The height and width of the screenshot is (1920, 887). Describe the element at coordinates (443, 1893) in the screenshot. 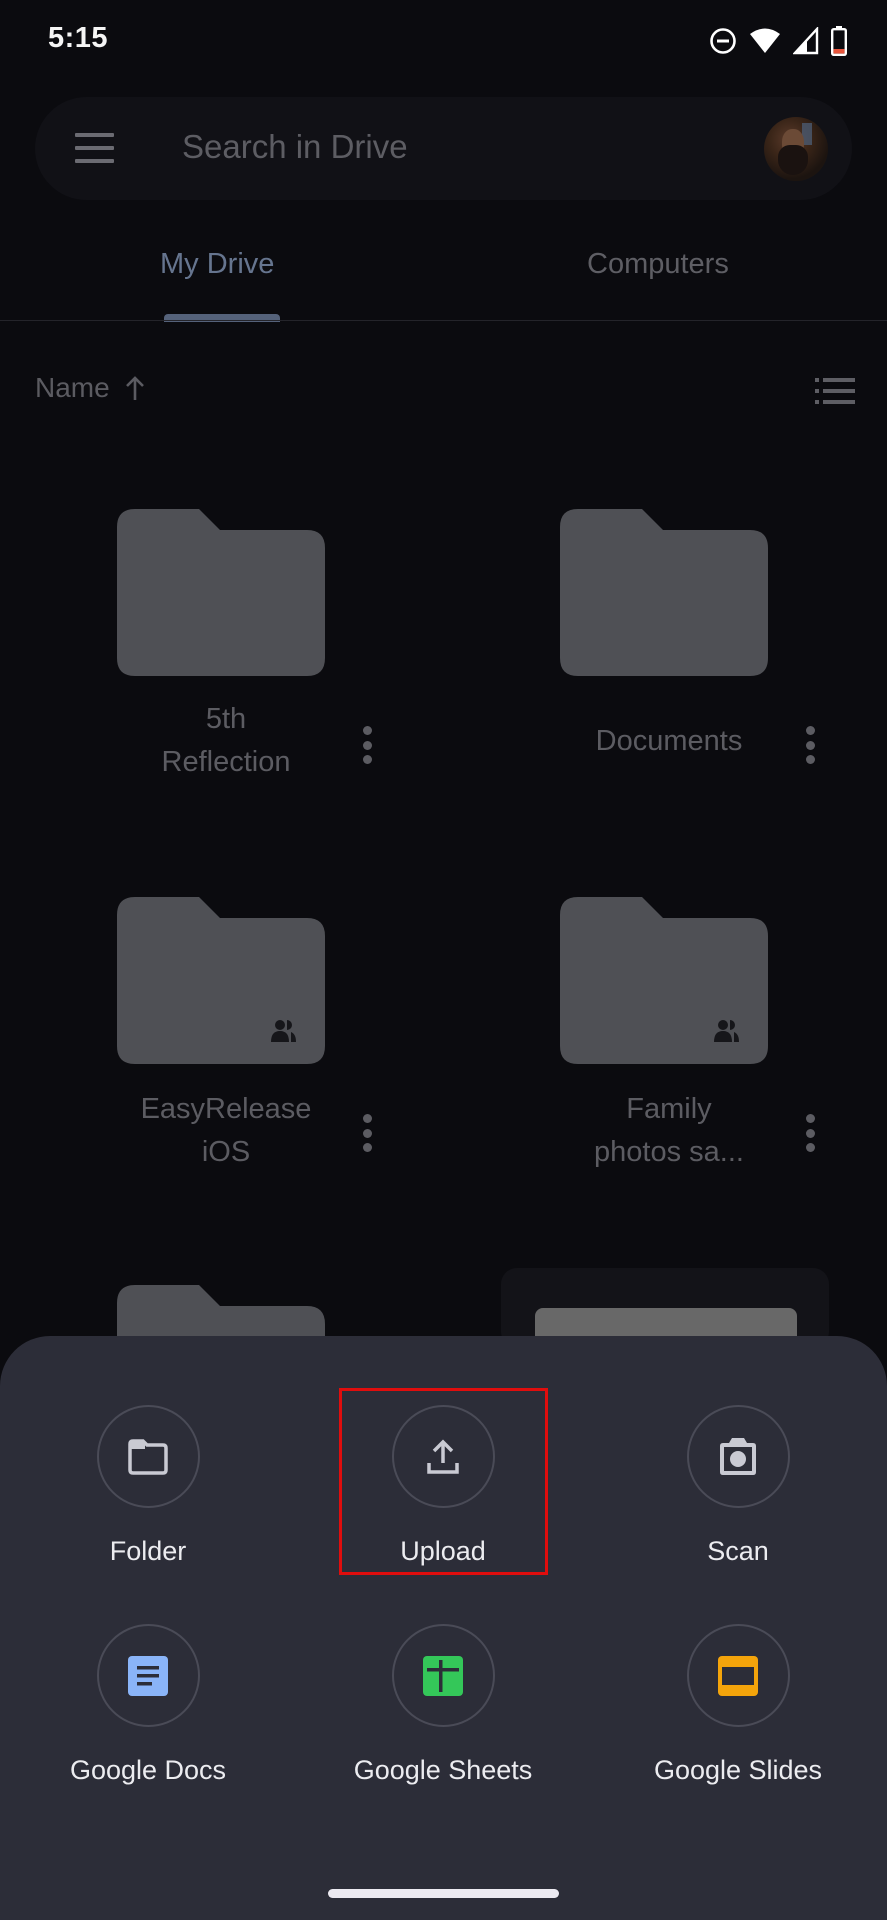

I see `gesture-nav-handle` at that location.